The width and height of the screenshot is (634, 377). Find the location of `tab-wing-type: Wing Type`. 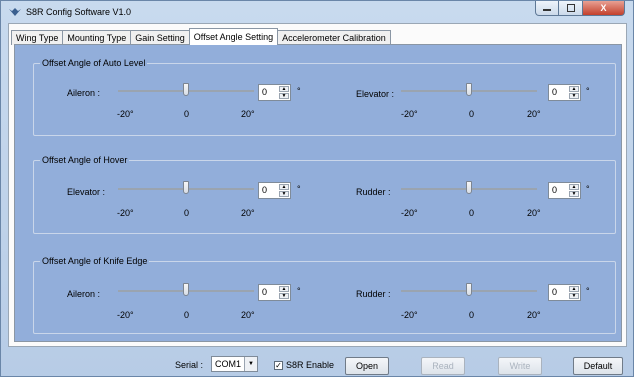

tab-wing-type: Wing Type is located at coordinates (37, 37).